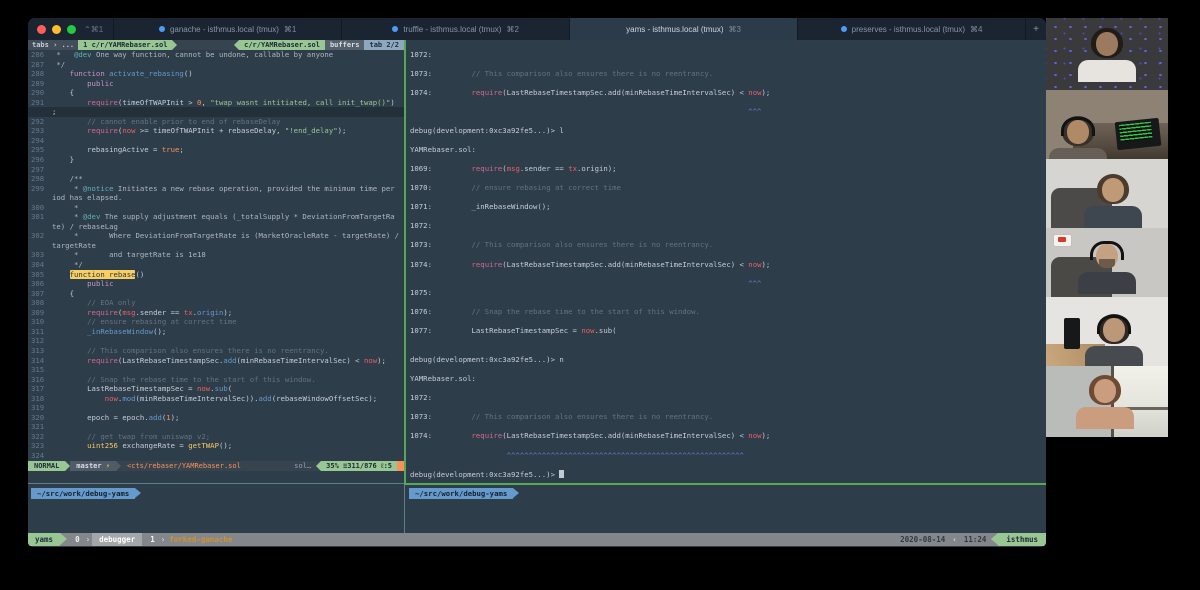 The height and width of the screenshot is (590, 1200). I want to click on terminal-tab: yams - isthmus.local (tmux) ⌘3, so click(683, 29).